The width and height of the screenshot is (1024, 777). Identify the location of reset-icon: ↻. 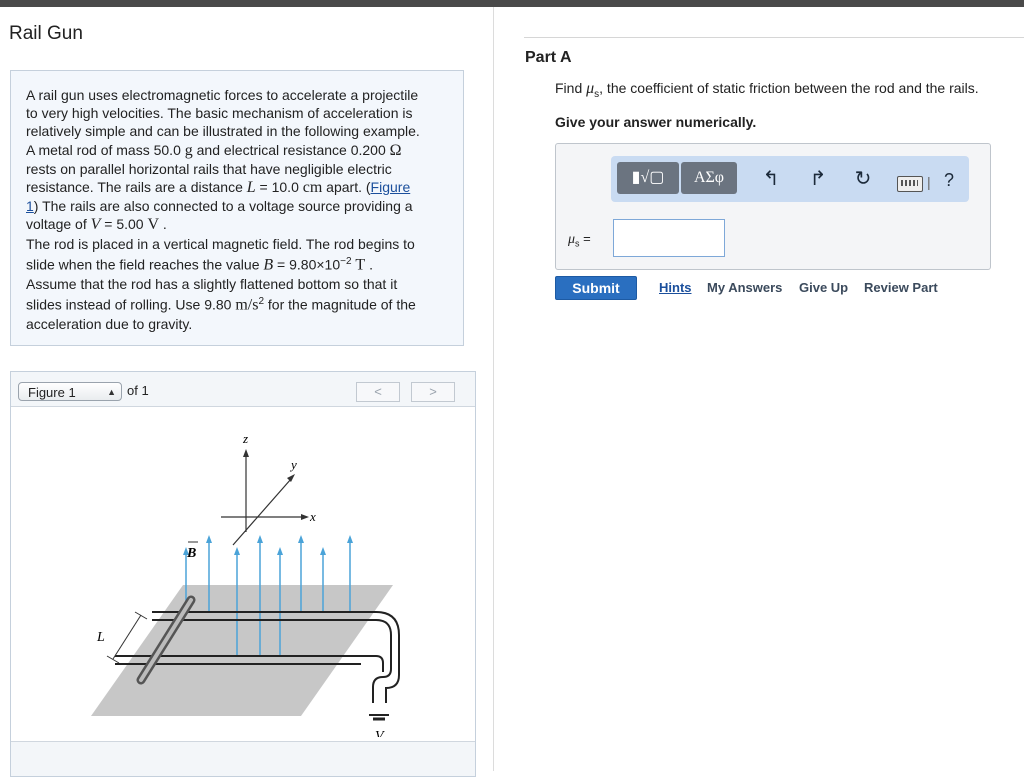
(863, 179).